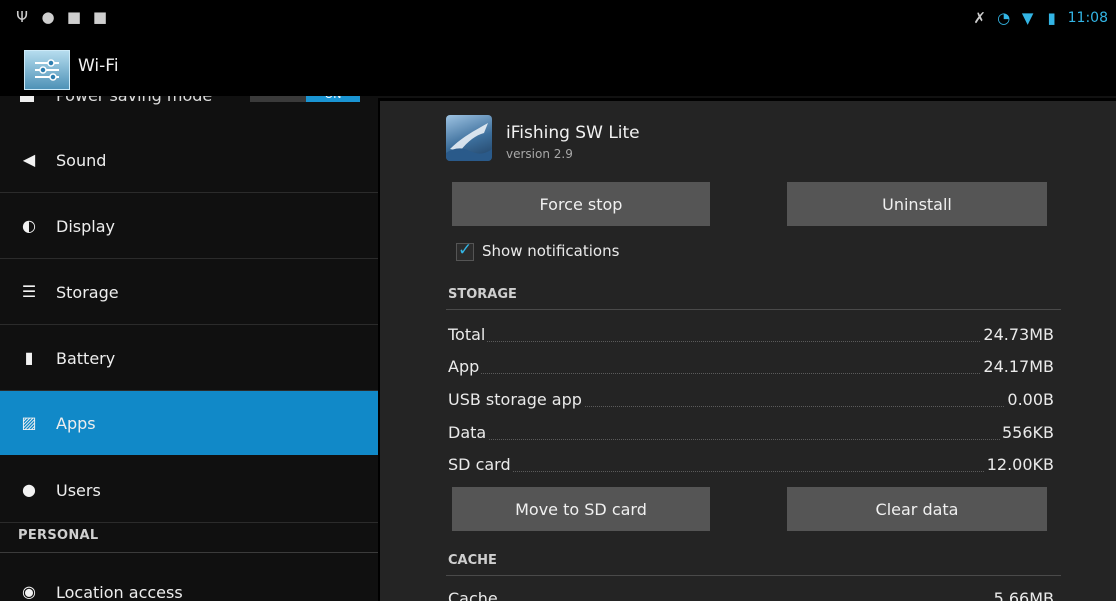  What do you see at coordinates (189, 226) in the screenshot?
I see `sidebar-item-display: ◐ Display` at bounding box center [189, 226].